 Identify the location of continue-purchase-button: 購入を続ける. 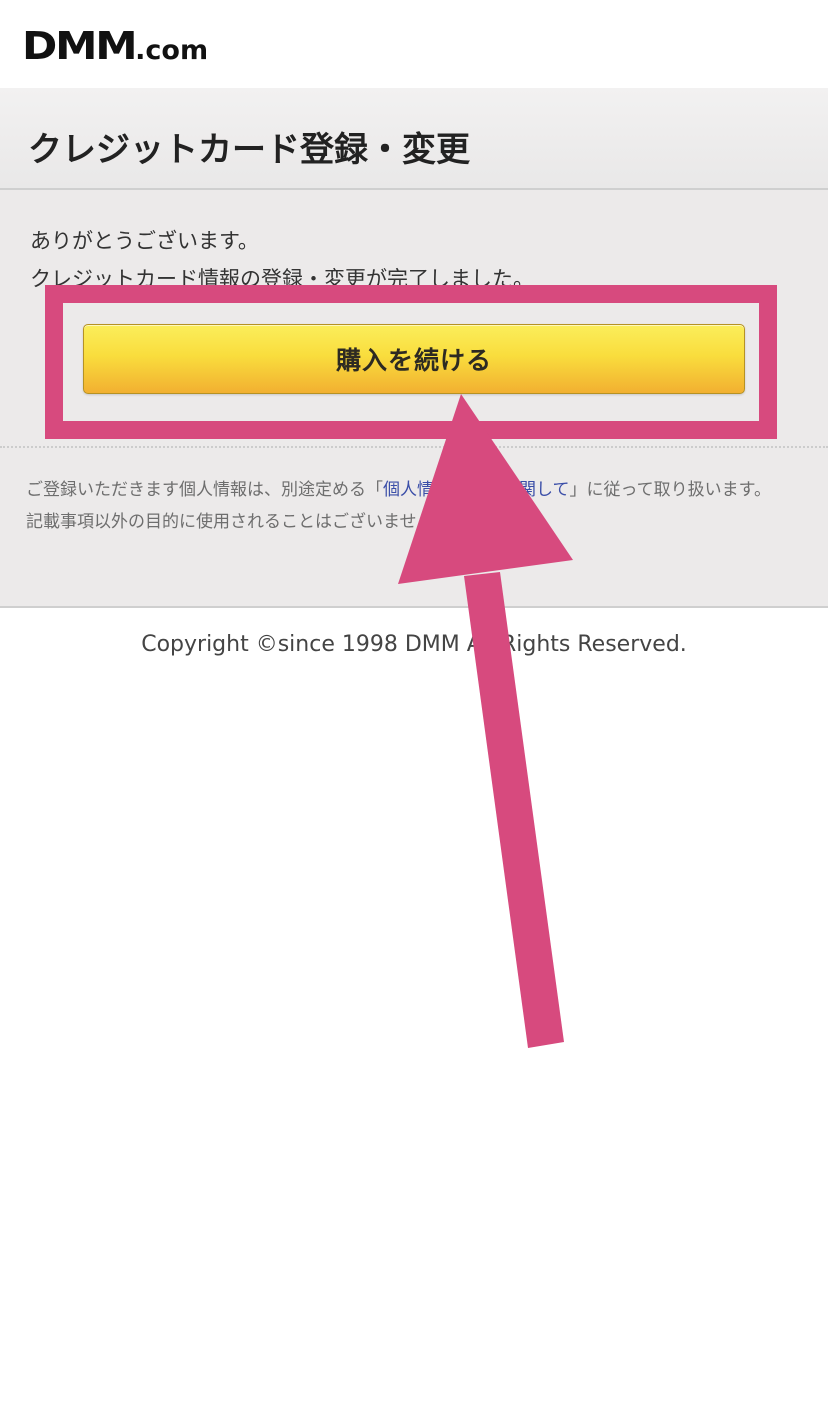
(414, 359).